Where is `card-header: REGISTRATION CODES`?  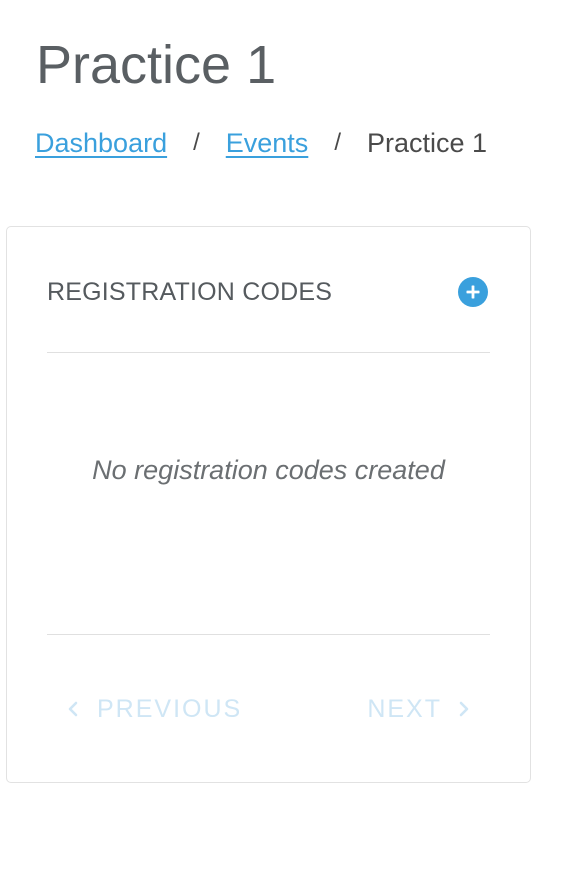
card-header: REGISTRATION CODES is located at coordinates (268, 292).